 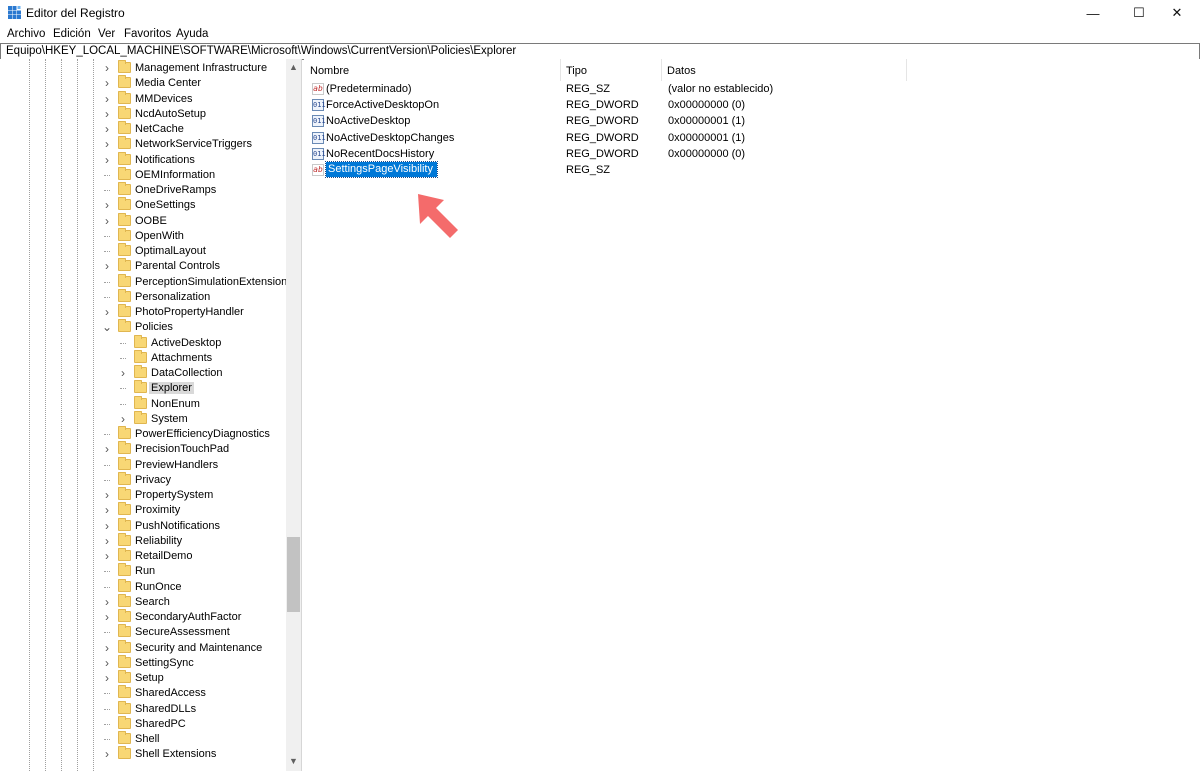 I want to click on tree-item-secondaryauthfactor: › SecondaryAuthFactor, so click(x=143, y=617).